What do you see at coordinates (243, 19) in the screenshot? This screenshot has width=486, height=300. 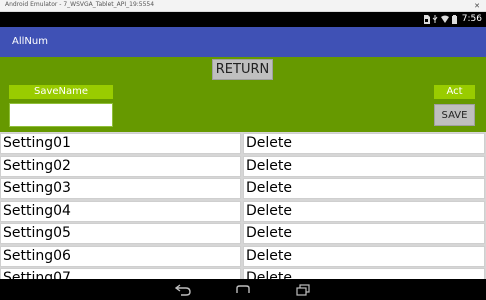 I see `status-bar: 7:56` at bounding box center [243, 19].